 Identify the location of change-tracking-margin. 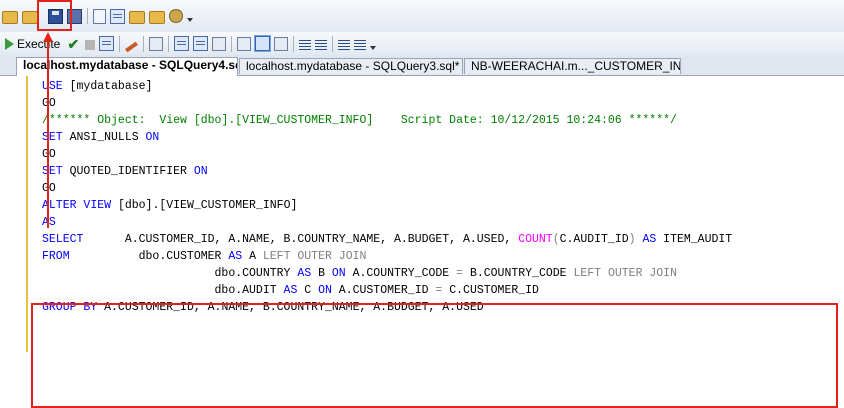
(27, 214).